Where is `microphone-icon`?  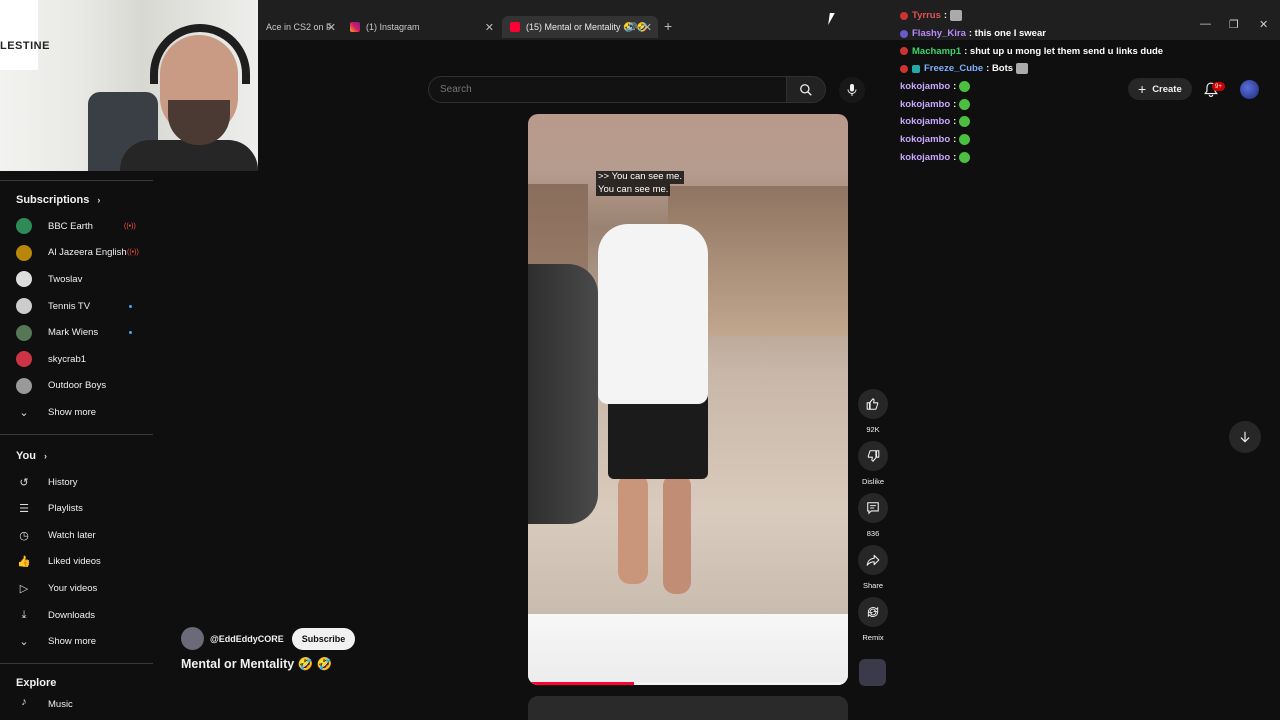 microphone-icon is located at coordinates (852, 90).